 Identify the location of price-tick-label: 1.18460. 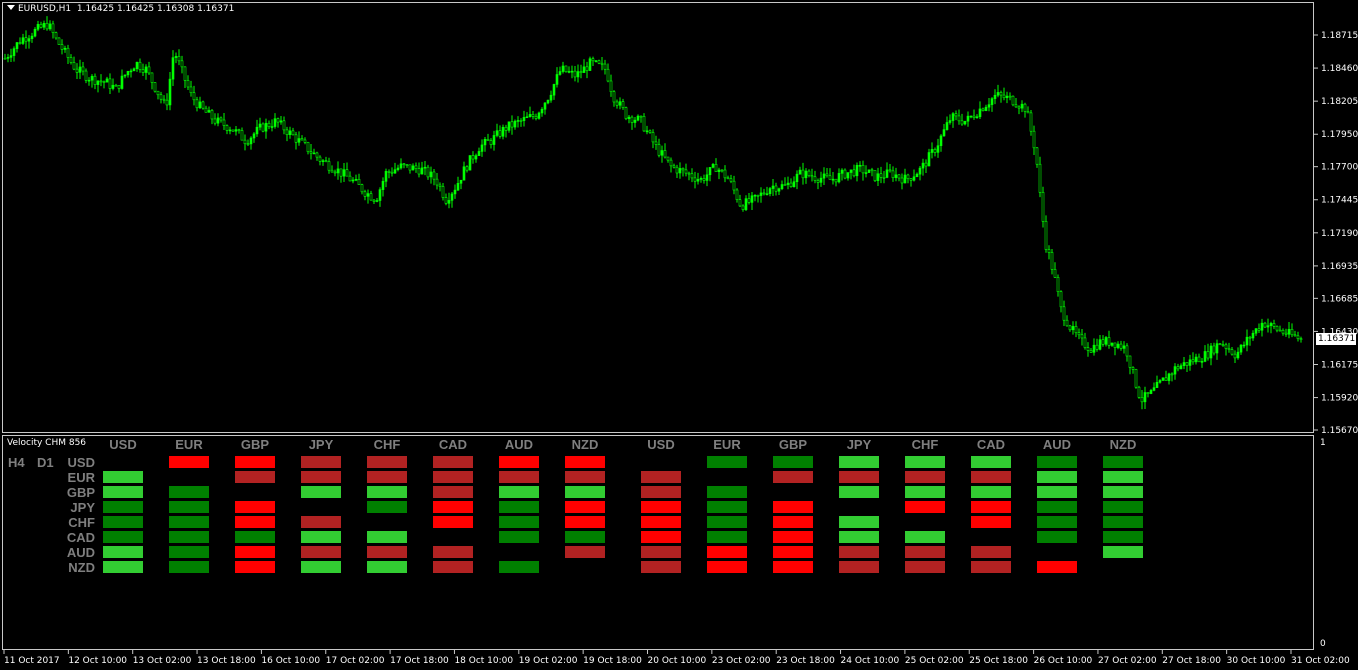
(1339, 69).